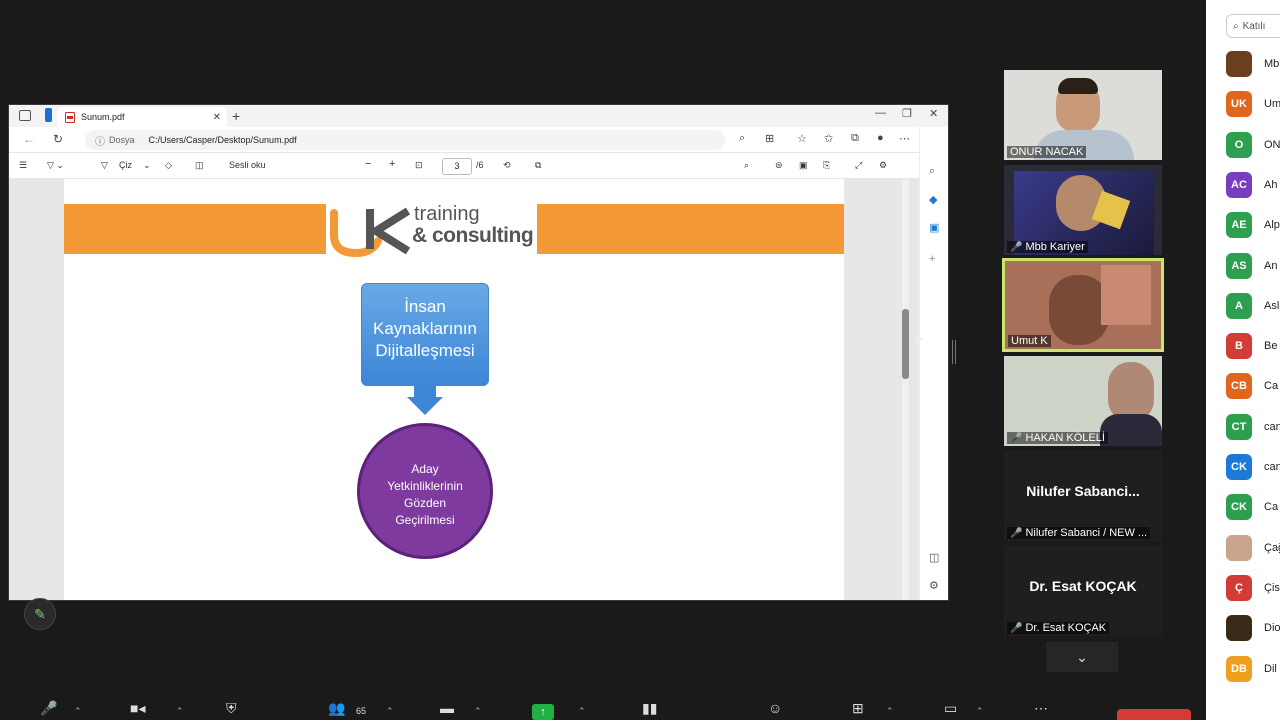  What do you see at coordinates (1271, 184) in the screenshot?
I see `participant-name: Ah` at bounding box center [1271, 184].